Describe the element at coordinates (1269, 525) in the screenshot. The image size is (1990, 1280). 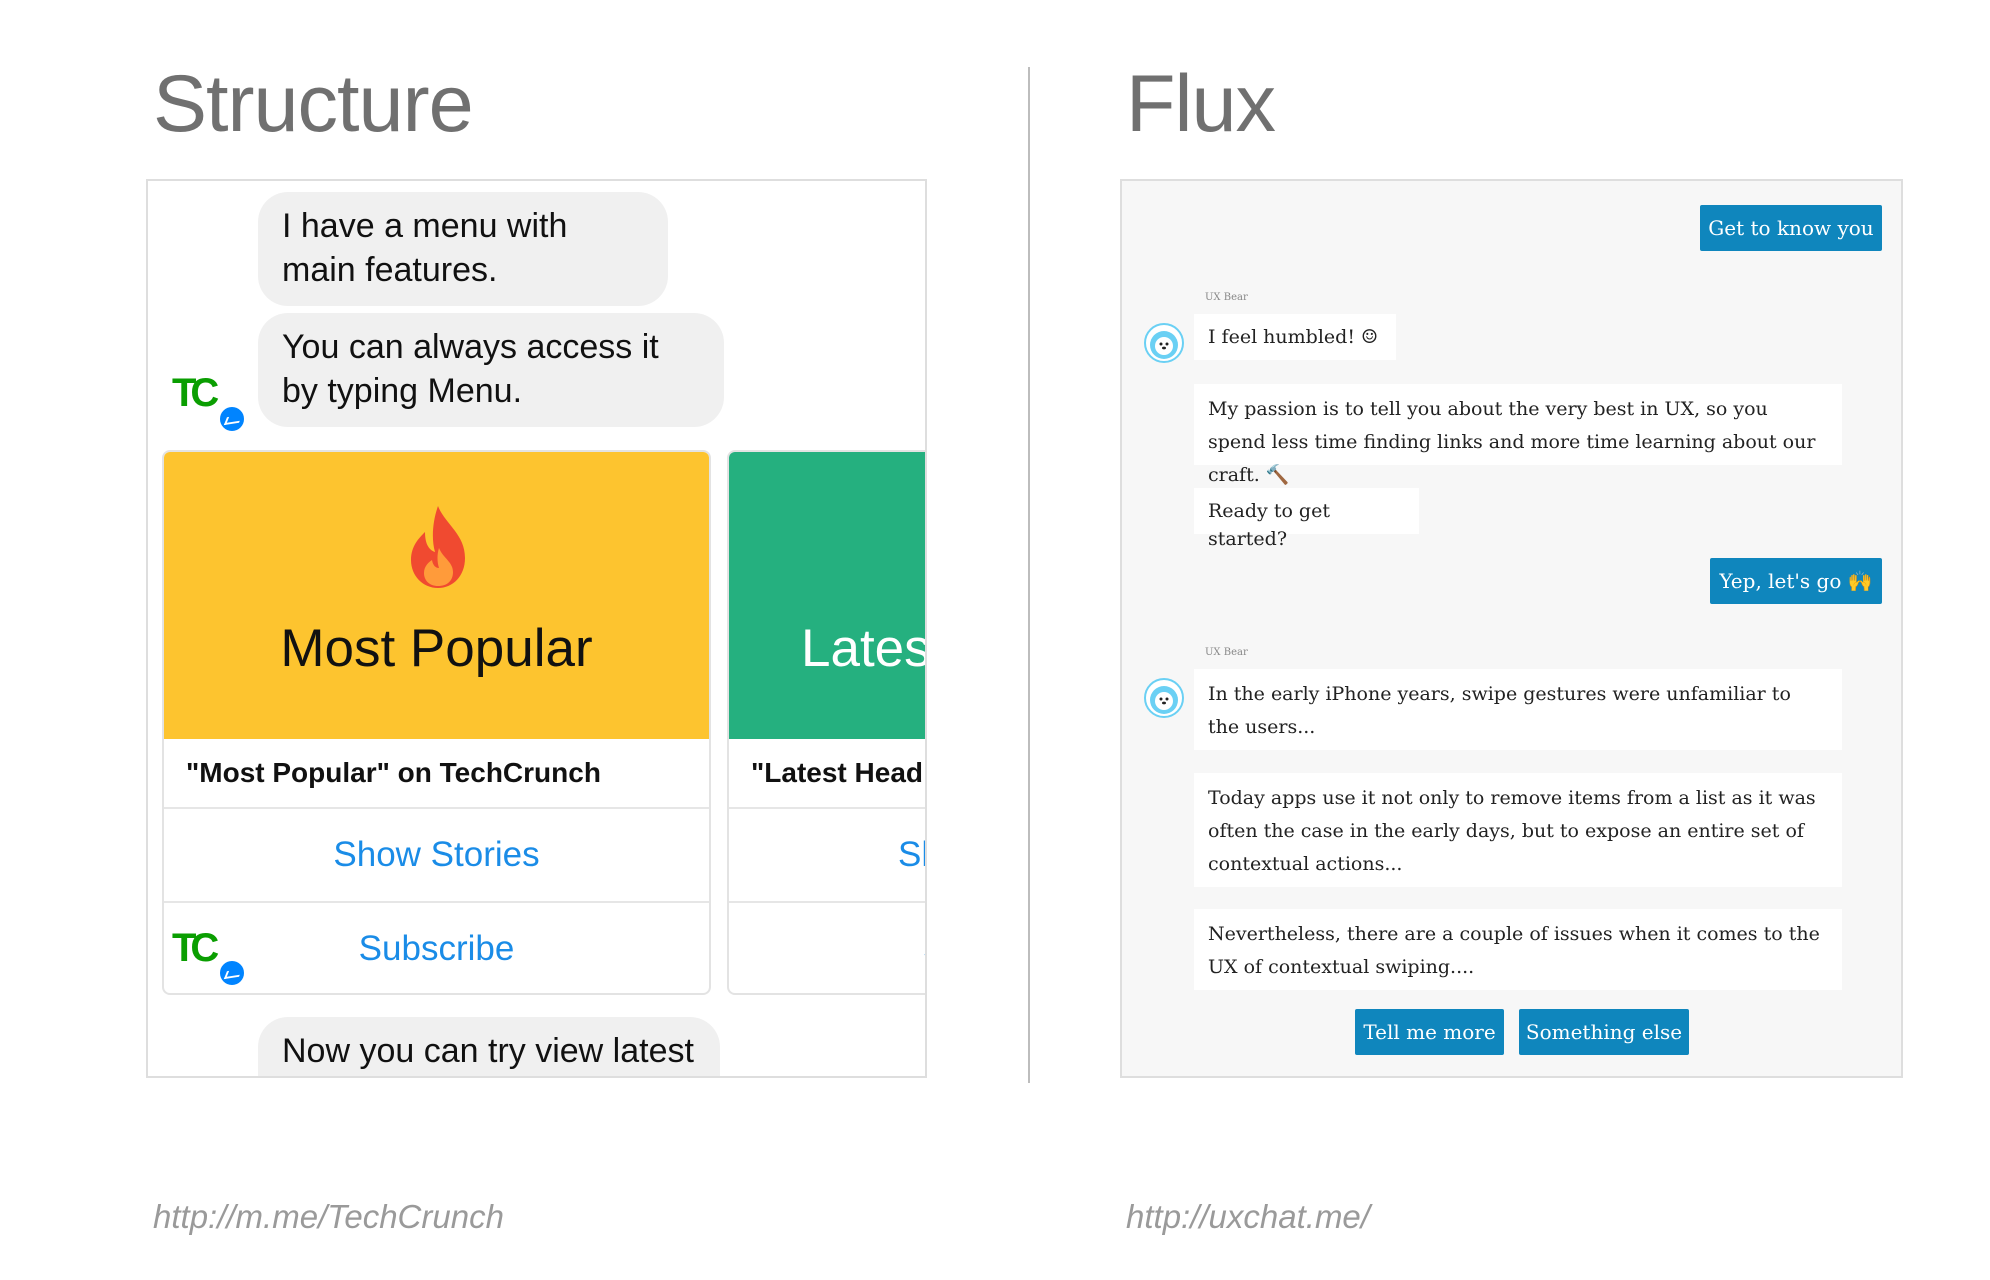
I see `bot-message-text: Ready to get started?` at that location.